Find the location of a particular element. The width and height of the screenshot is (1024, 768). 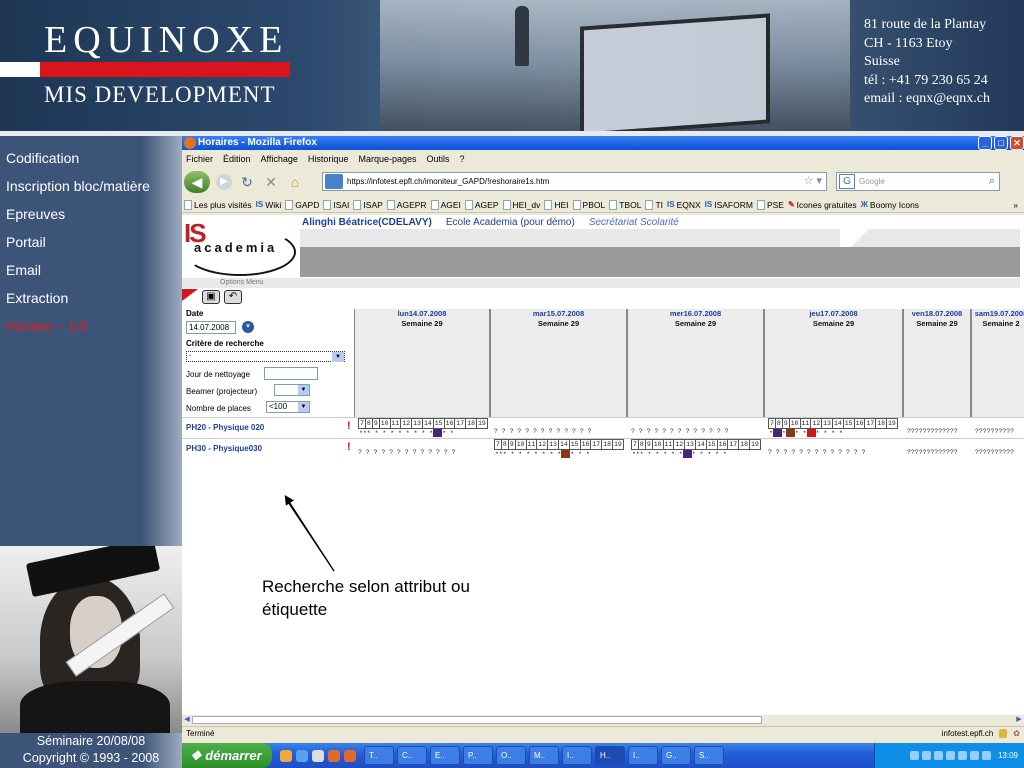

search-box: G Google ⌕ is located at coordinates (918, 181).